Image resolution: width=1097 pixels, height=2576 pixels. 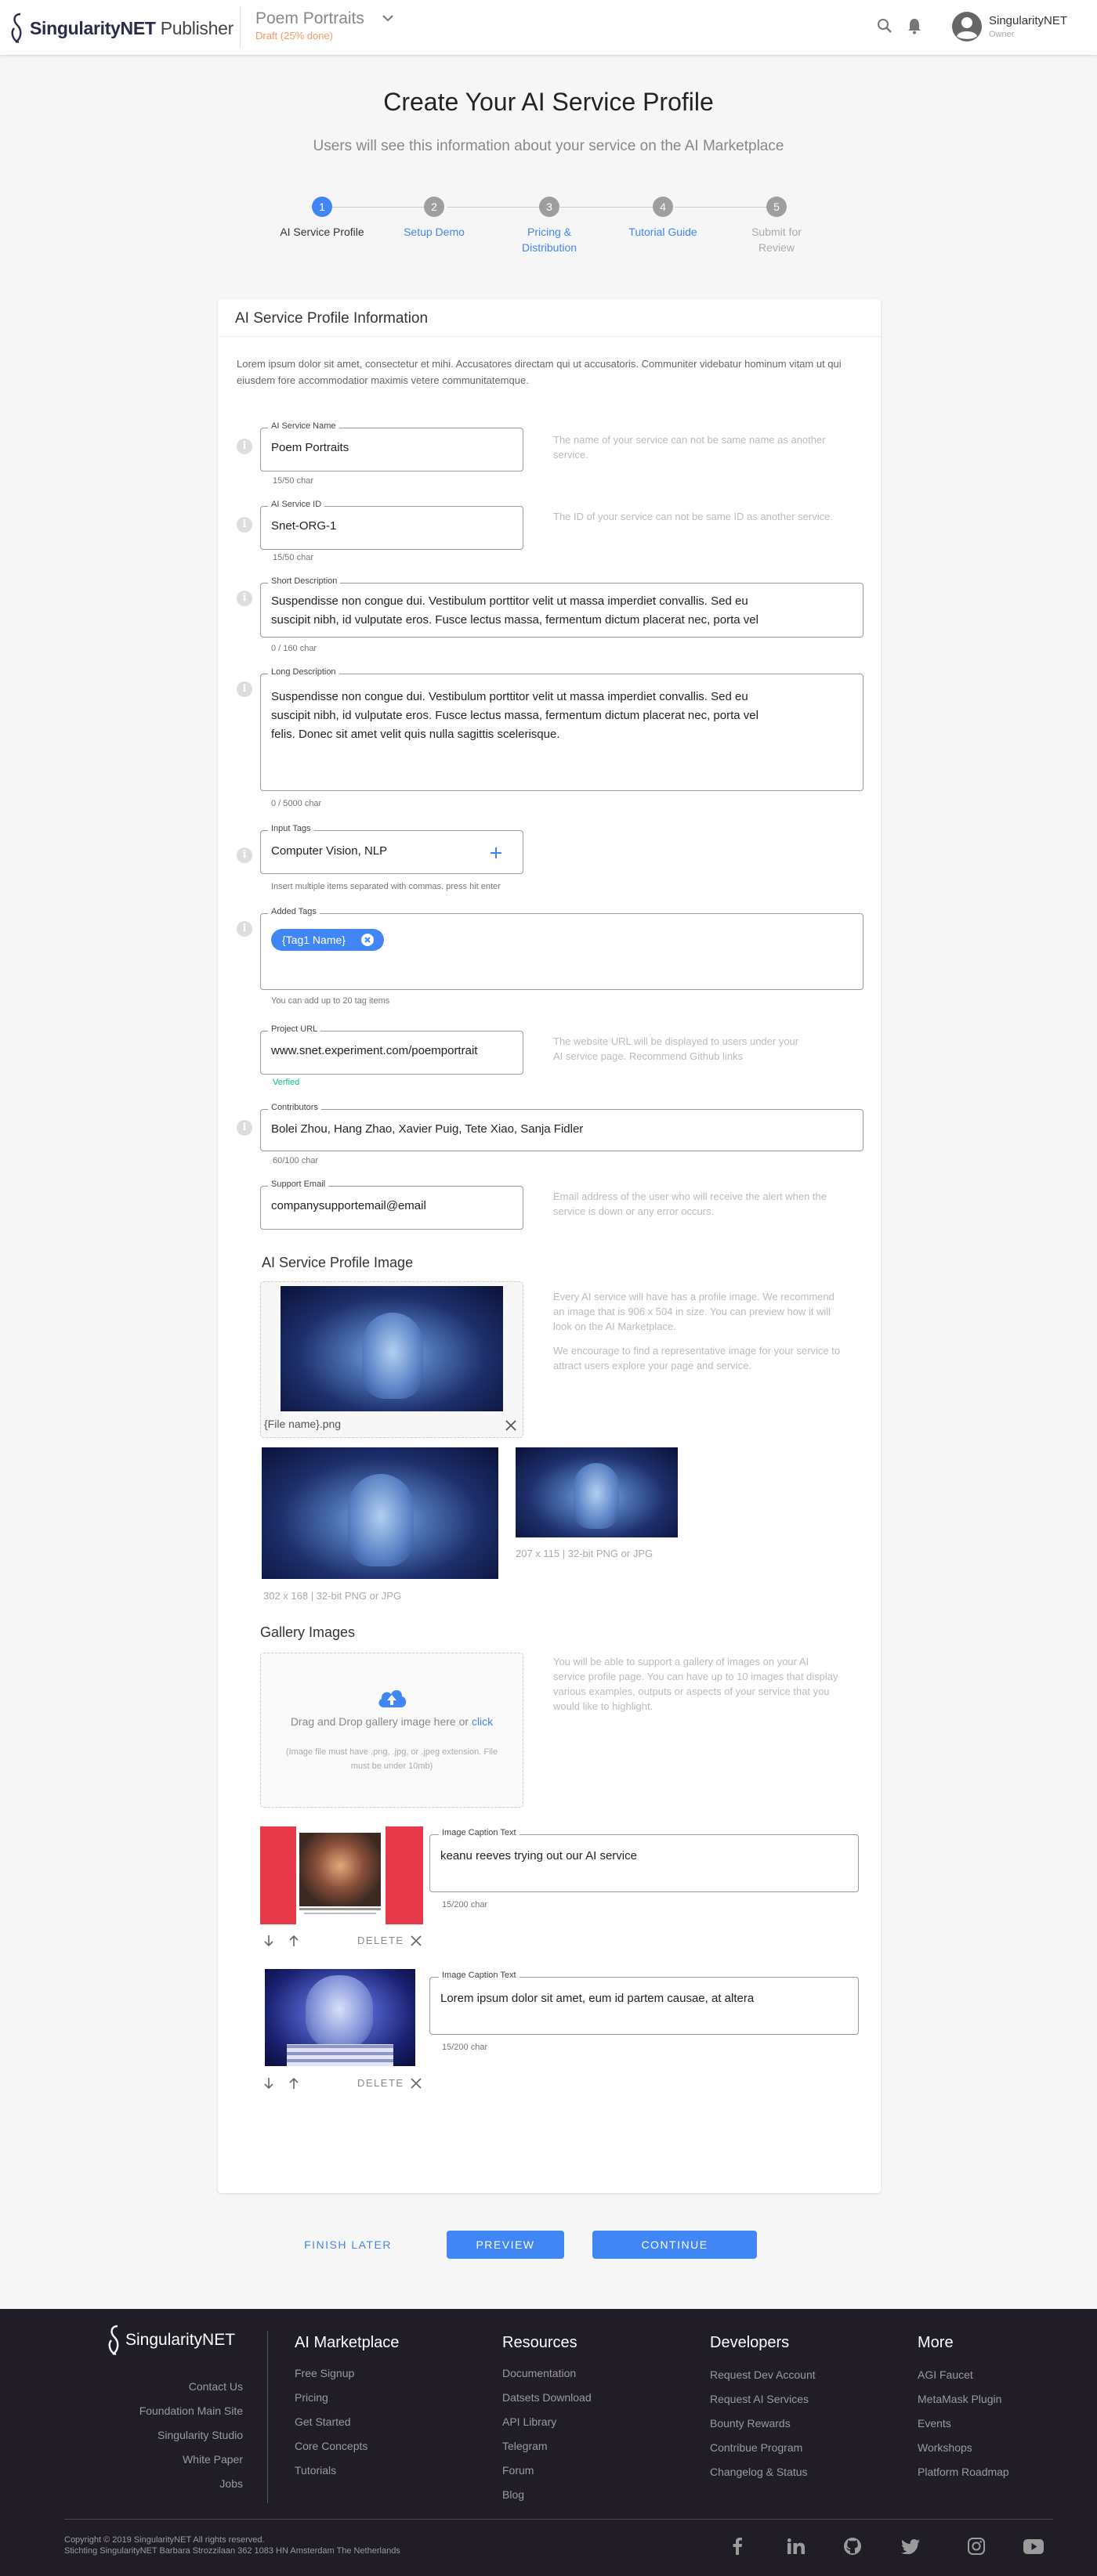 I want to click on footer-link: AGI Faucet, so click(x=963, y=2375).